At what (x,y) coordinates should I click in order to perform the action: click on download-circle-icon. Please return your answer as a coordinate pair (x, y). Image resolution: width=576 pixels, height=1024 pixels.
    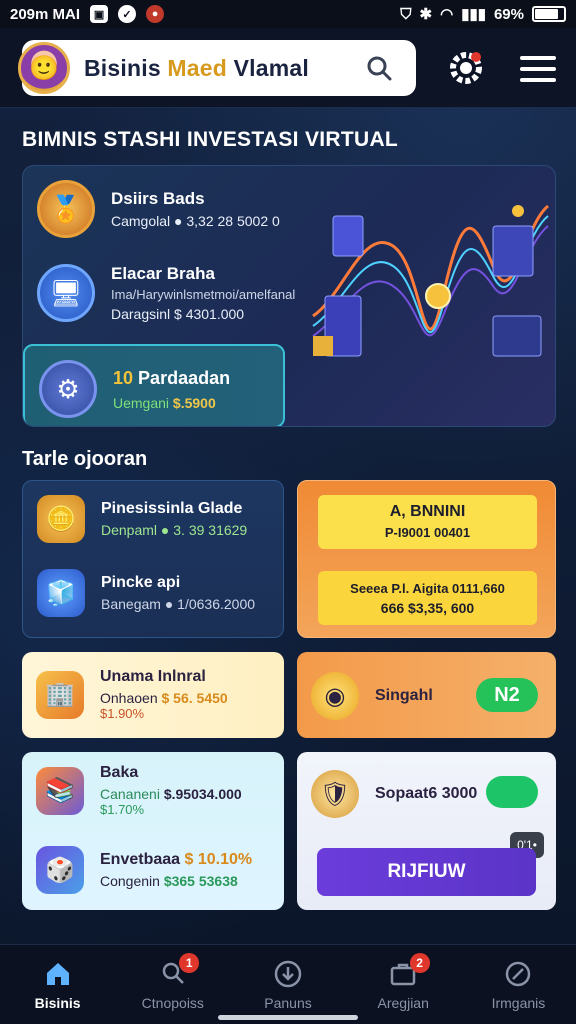
    Looking at the image, I should click on (288, 973).